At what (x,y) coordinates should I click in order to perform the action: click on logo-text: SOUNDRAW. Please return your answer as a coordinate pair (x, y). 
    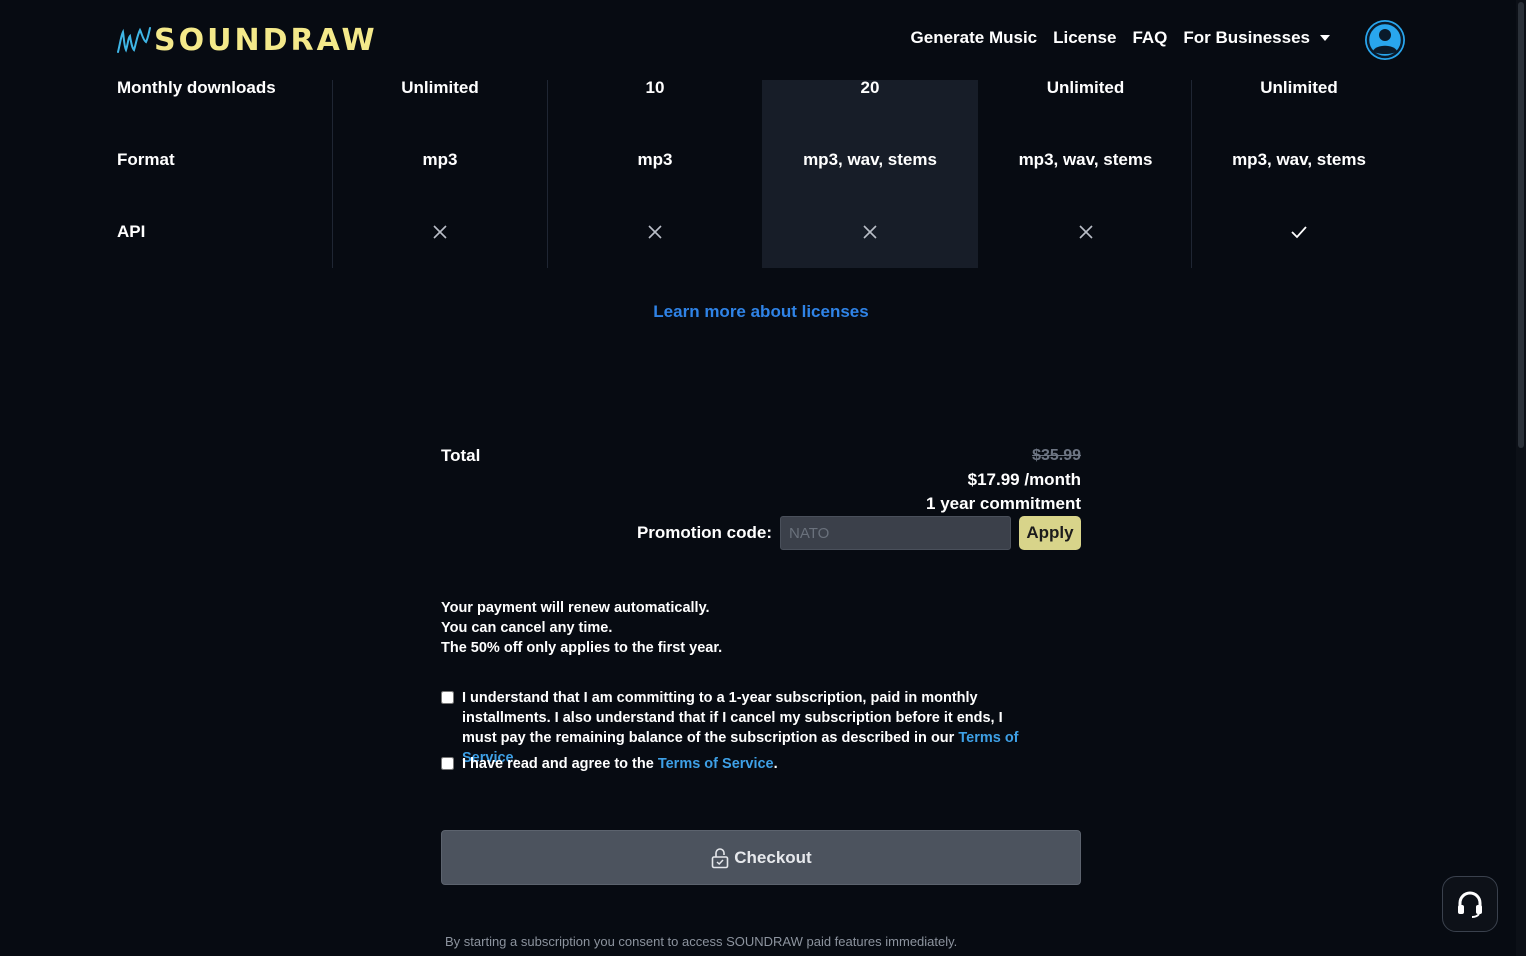
    Looking at the image, I should click on (266, 40).